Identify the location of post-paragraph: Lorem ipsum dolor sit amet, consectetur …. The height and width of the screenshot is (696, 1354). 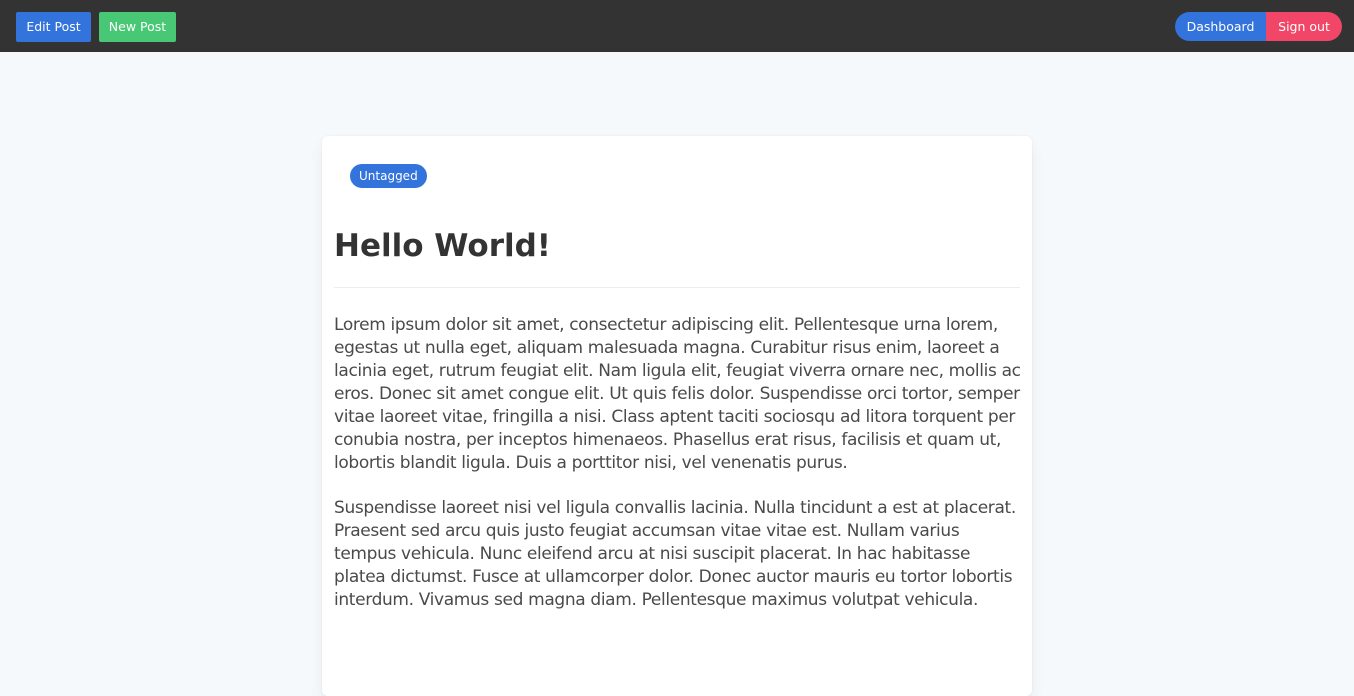
(677, 394).